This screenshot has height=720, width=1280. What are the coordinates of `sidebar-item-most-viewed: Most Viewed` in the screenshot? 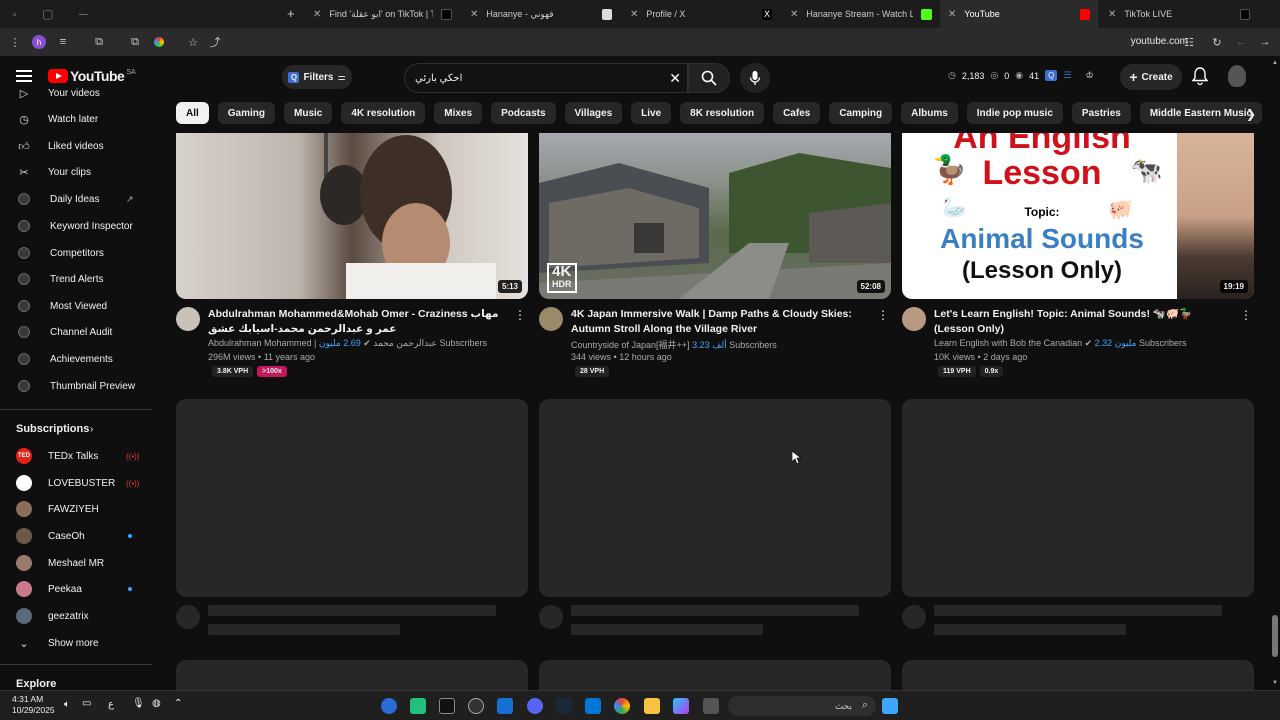 It's located at (76, 306).